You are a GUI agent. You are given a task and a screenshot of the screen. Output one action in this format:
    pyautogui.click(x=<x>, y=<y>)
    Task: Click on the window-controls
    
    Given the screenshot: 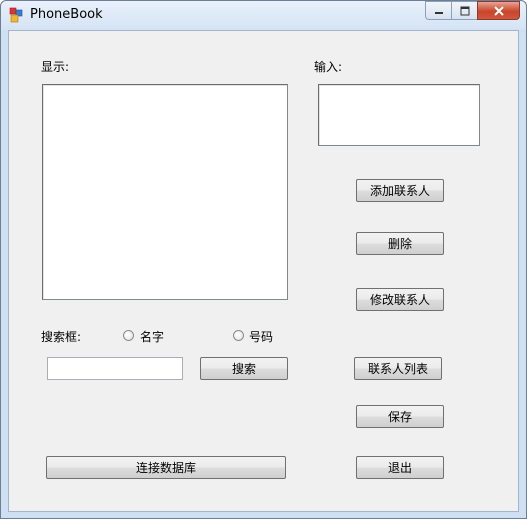 What is the action you would take?
    pyautogui.click(x=472, y=10)
    